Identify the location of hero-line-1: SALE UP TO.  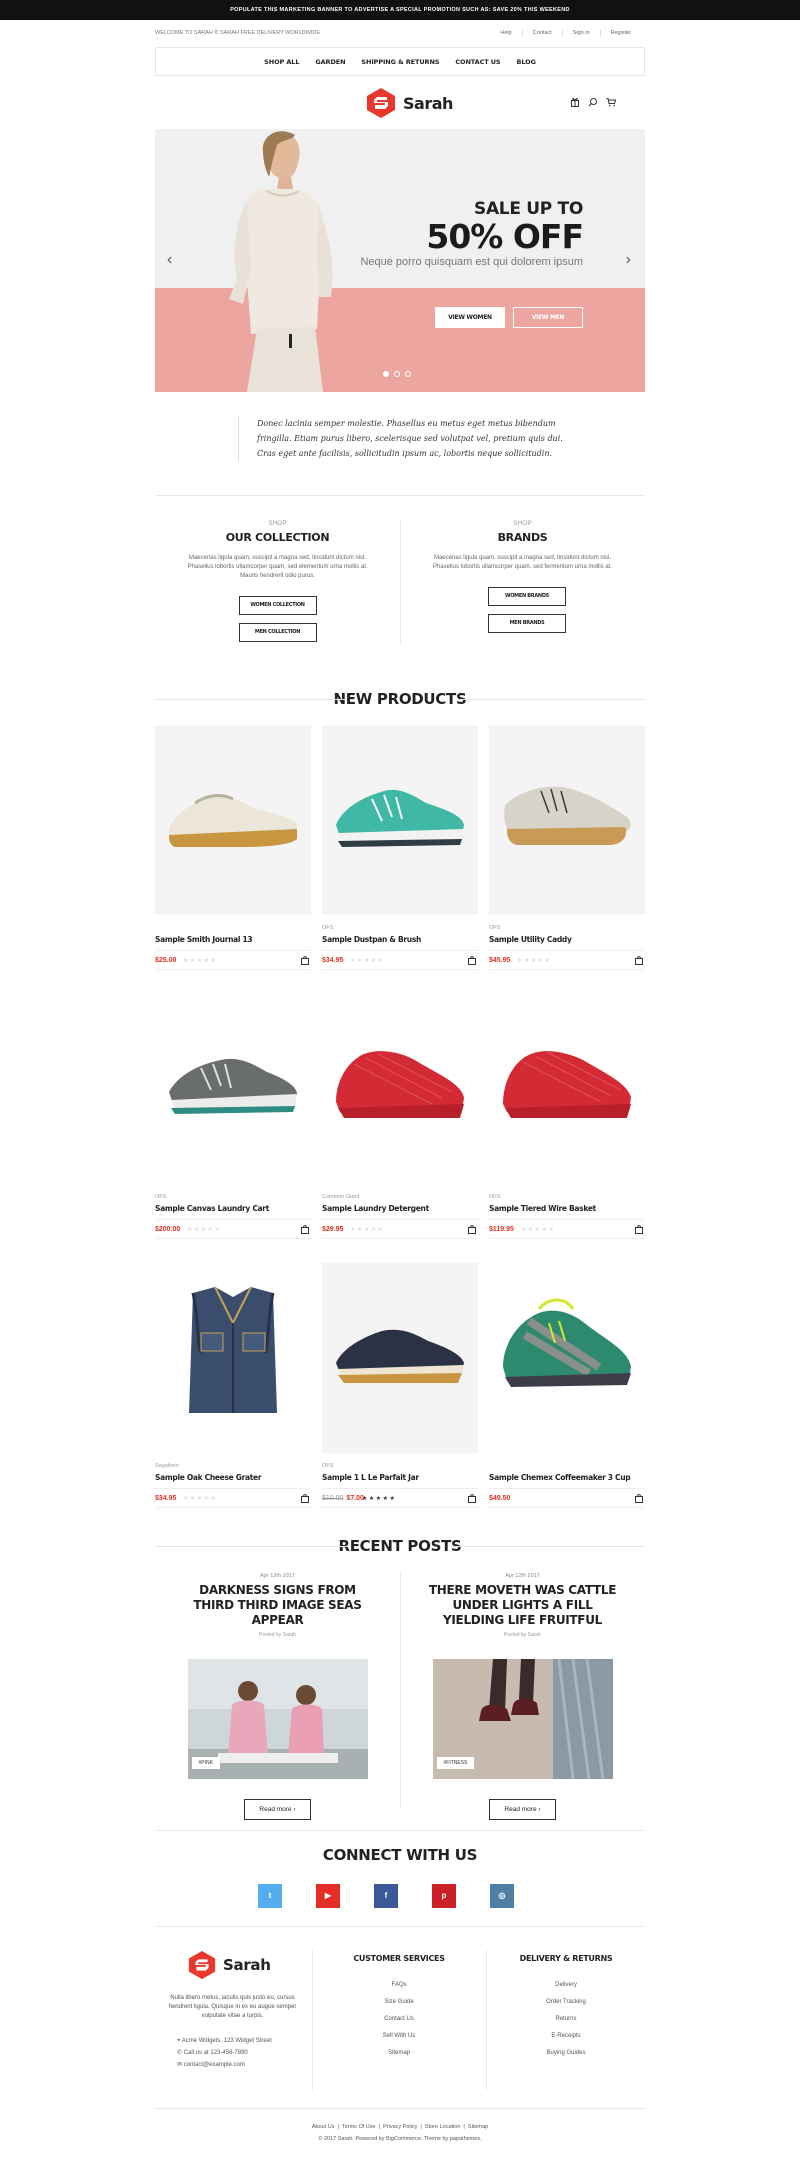
(528, 209).